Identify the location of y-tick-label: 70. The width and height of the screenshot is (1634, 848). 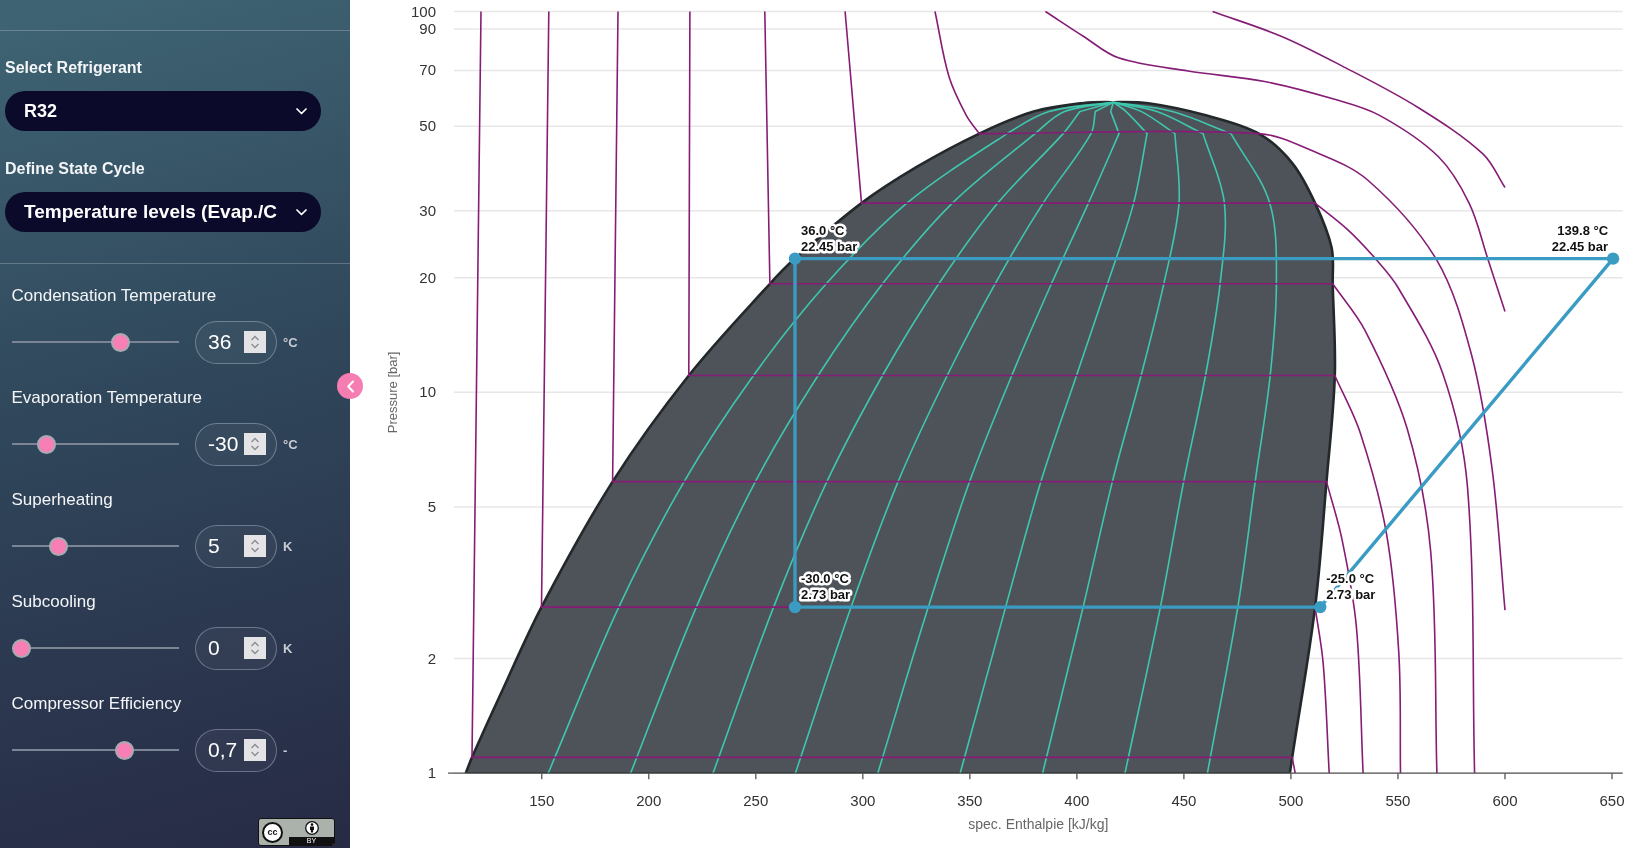
(427, 70).